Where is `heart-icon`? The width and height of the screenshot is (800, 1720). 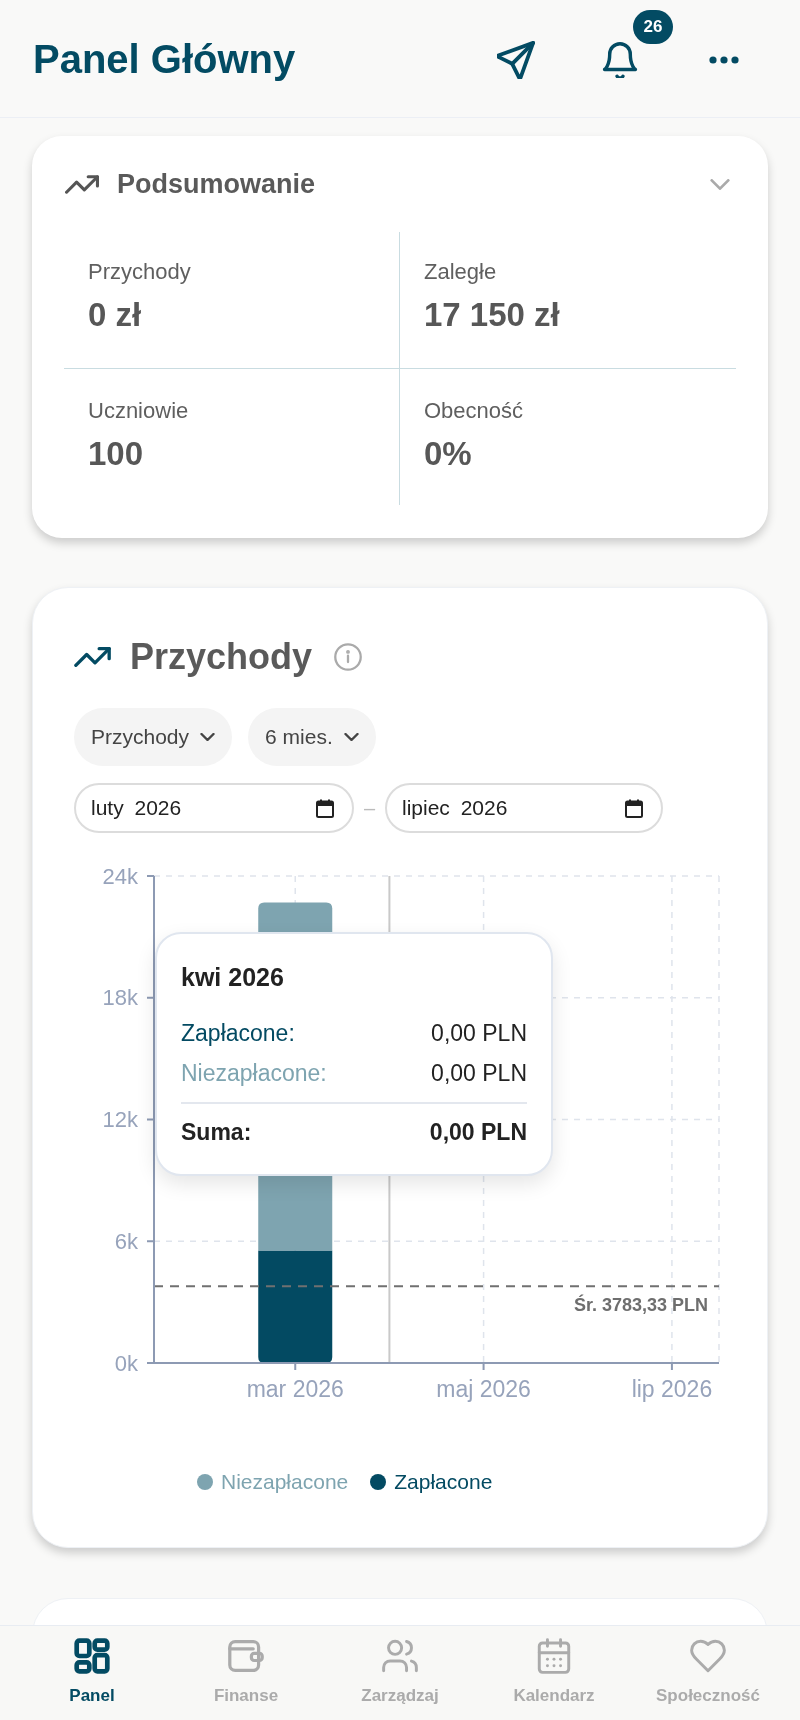 heart-icon is located at coordinates (708, 1656).